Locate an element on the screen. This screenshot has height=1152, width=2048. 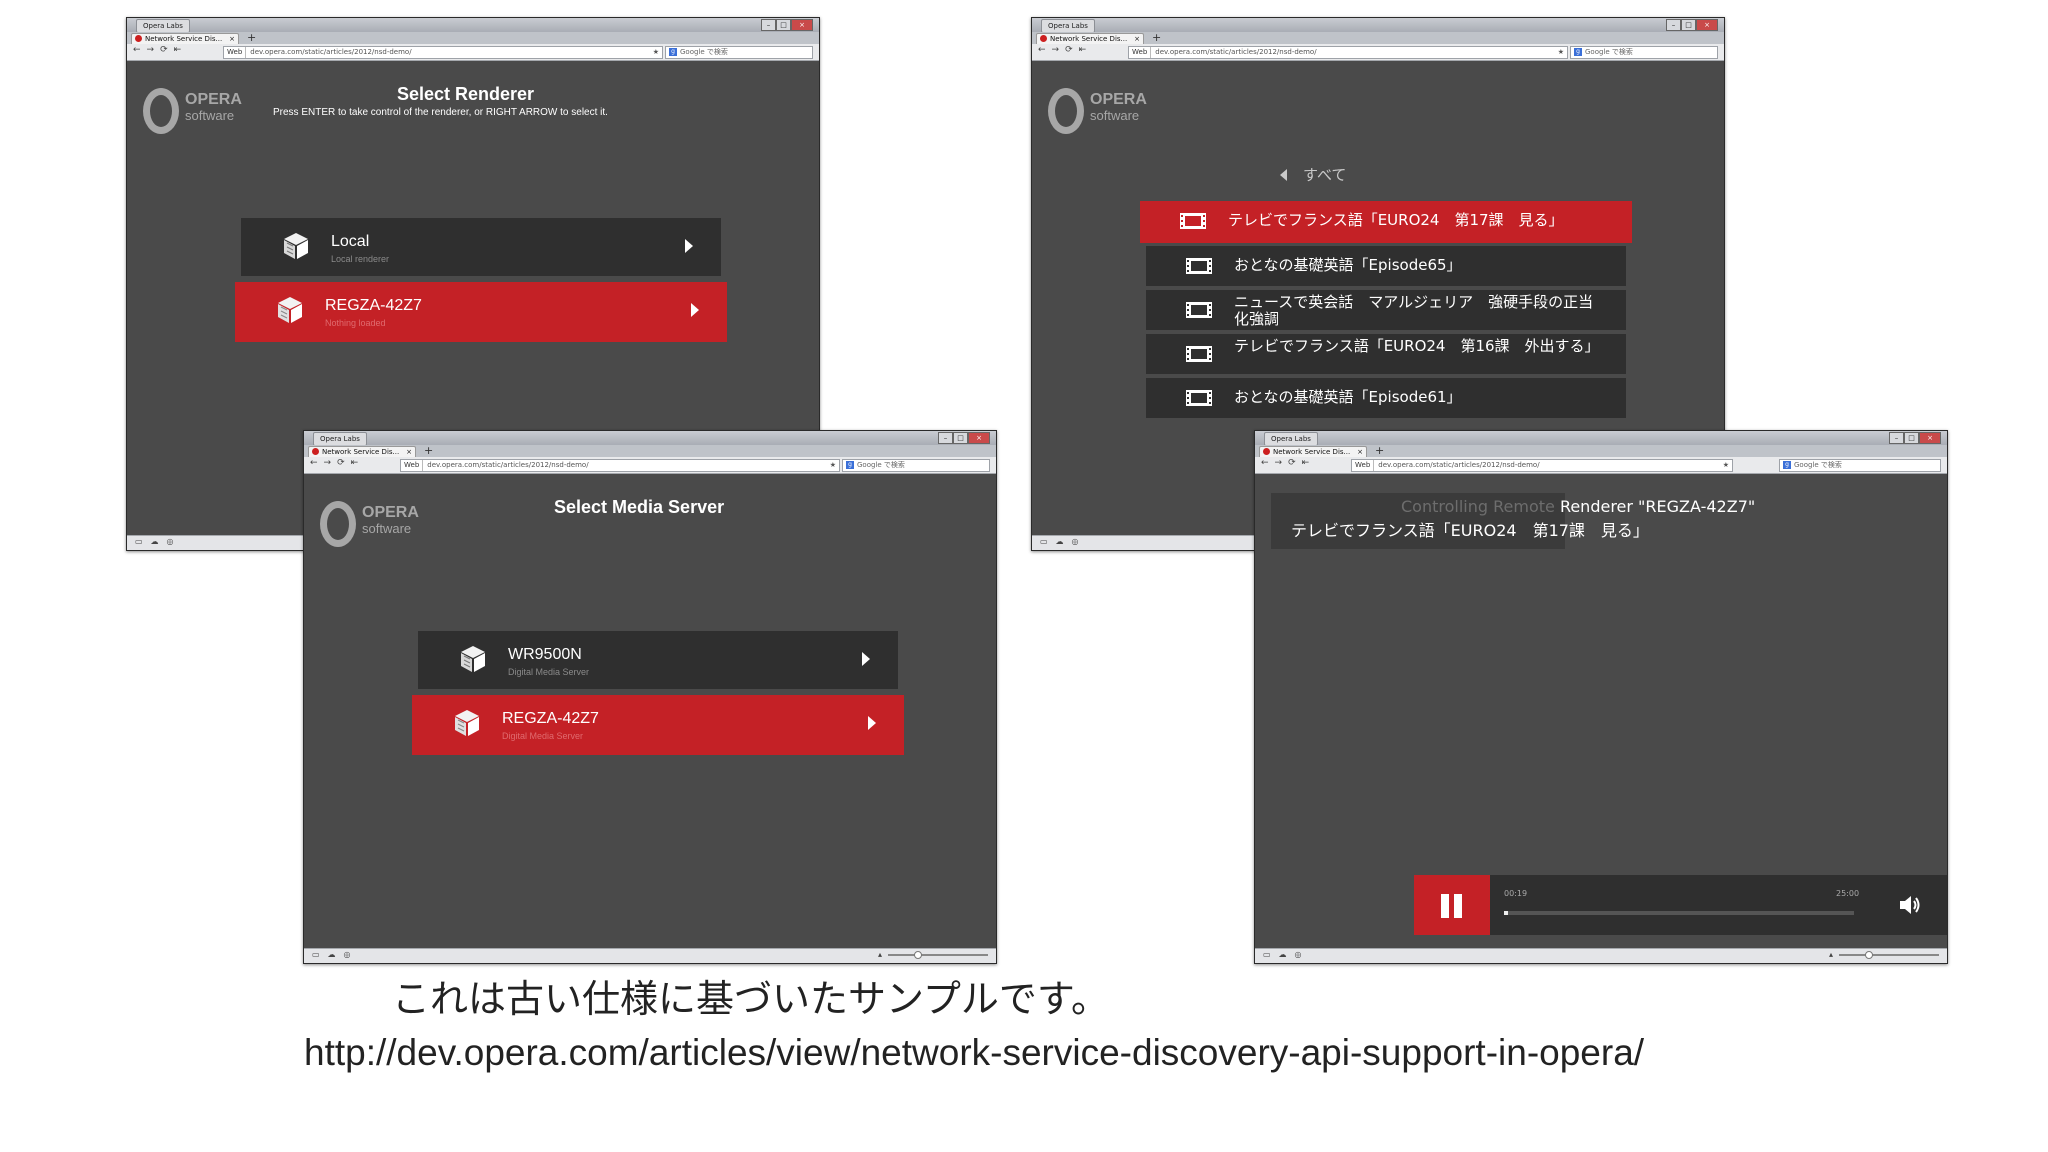
controlling-heading-text: Renderer "REGZA-42Z7" is located at coordinates (1657, 506).